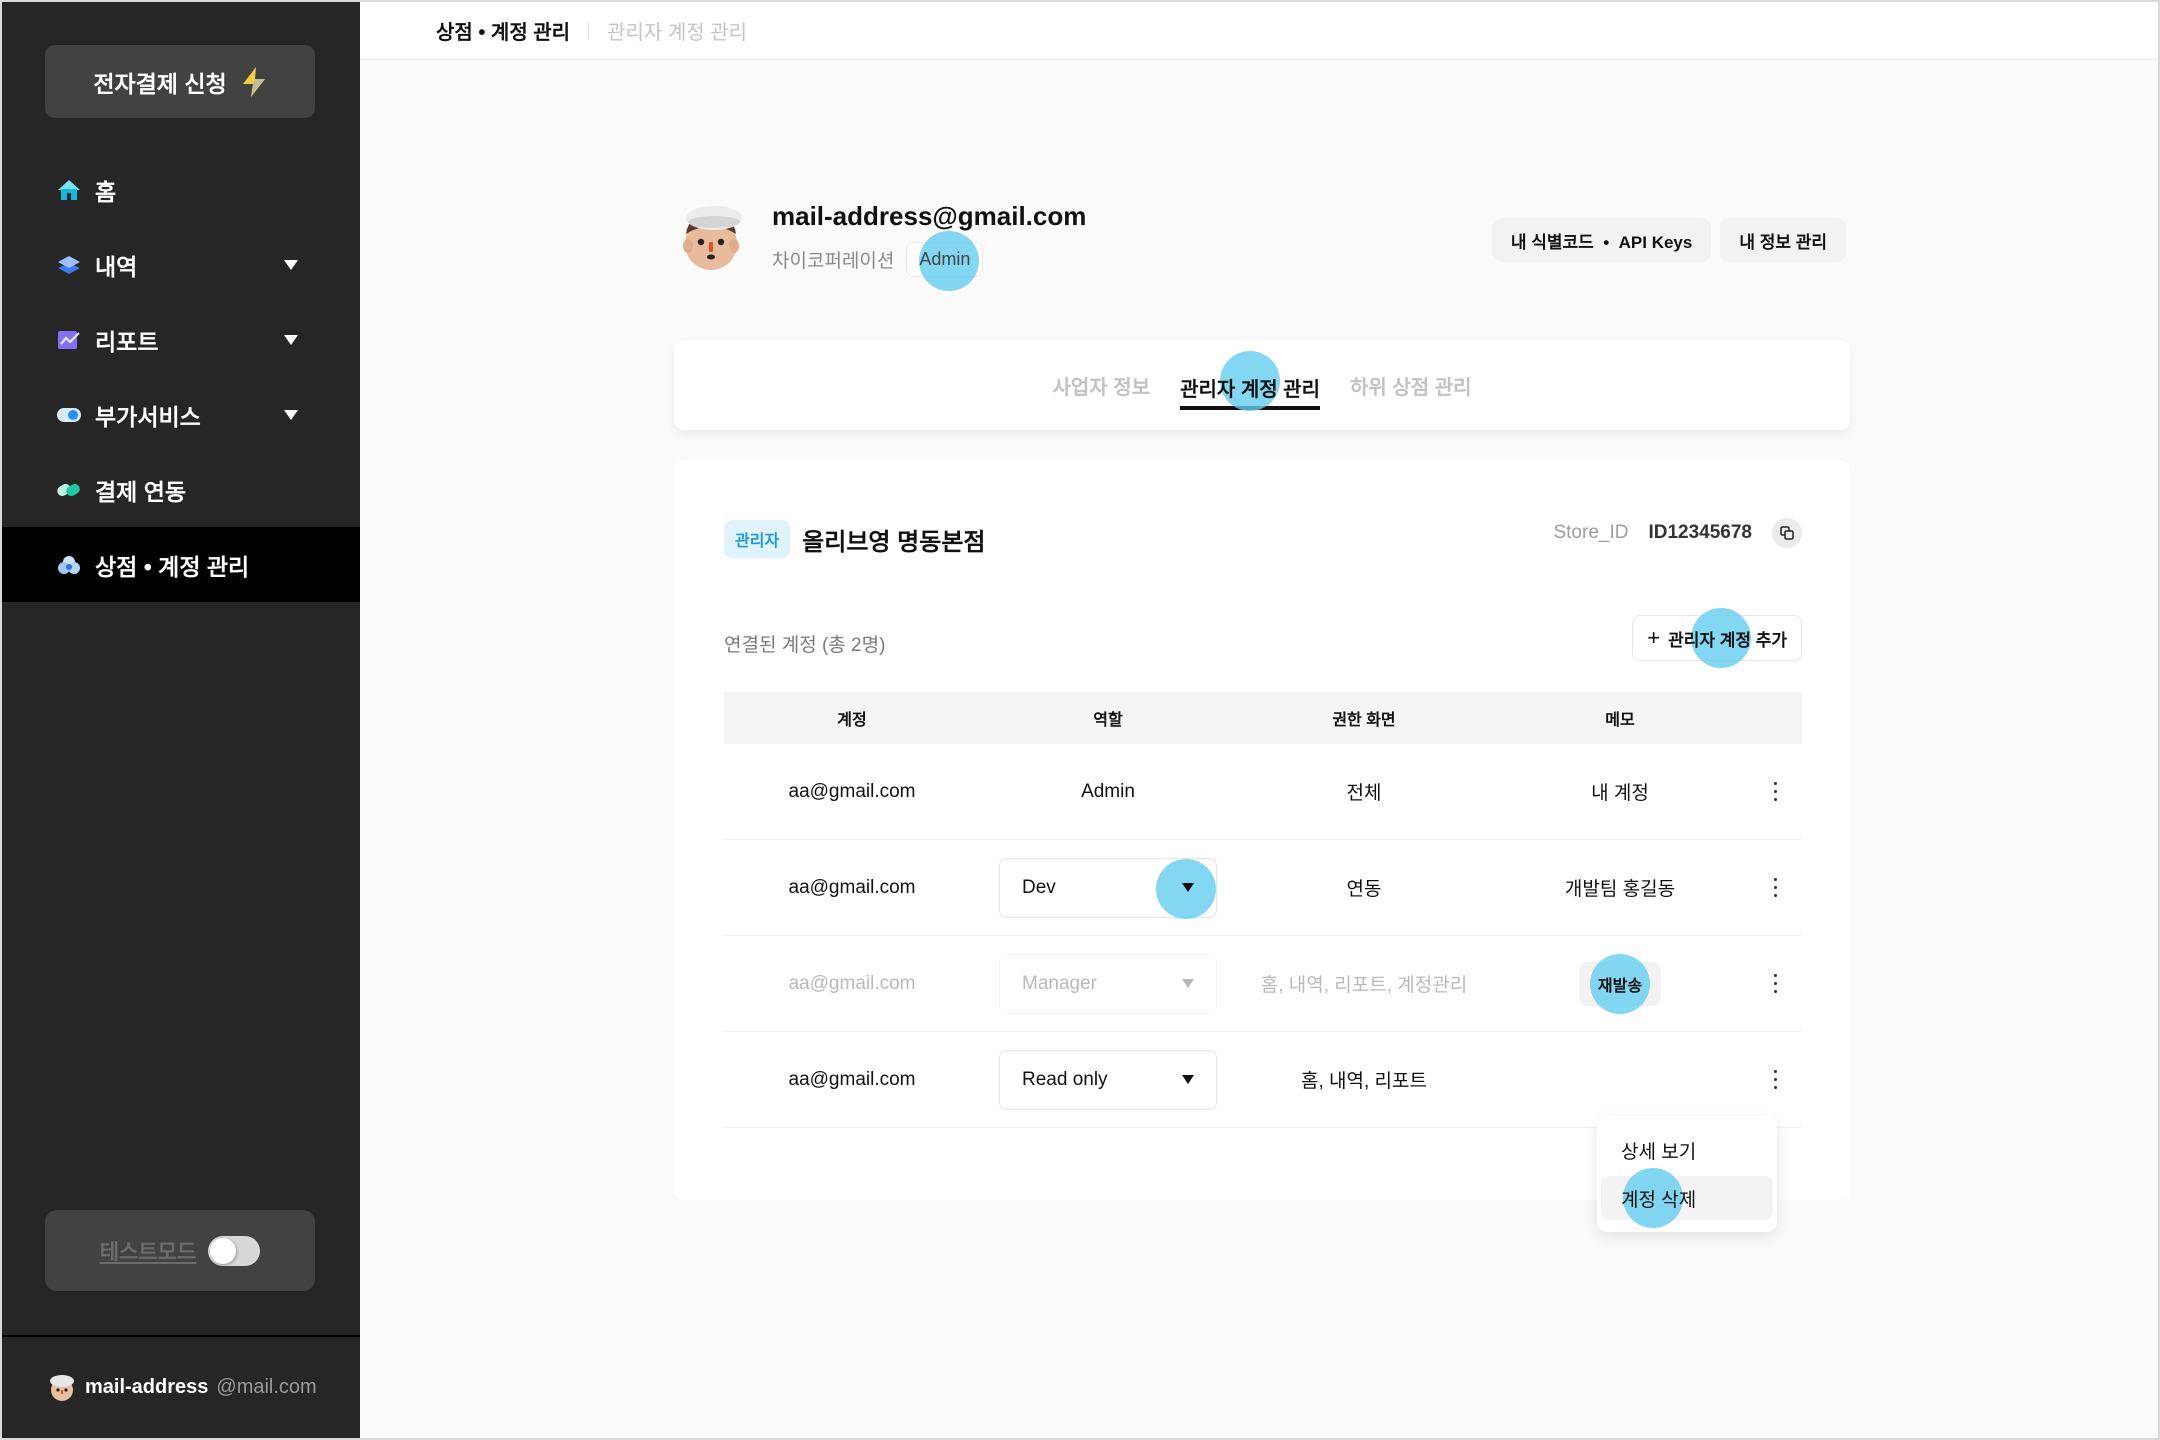 Image resolution: width=2160 pixels, height=1440 pixels. I want to click on menu-item-view-details: 상세 보기, so click(1687, 1150).